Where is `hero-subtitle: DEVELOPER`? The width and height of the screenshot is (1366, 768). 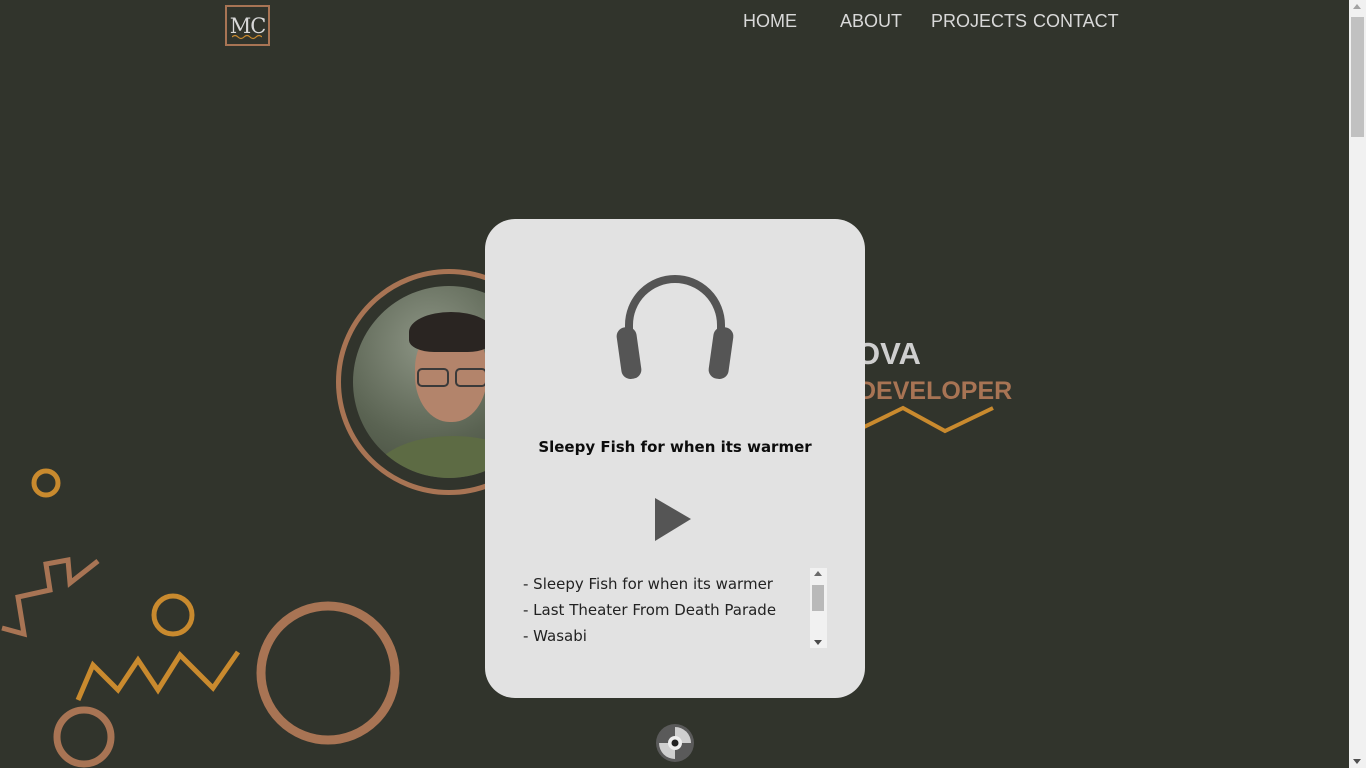 hero-subtitle: DEVELOPER is located at coordinates (935, 391).